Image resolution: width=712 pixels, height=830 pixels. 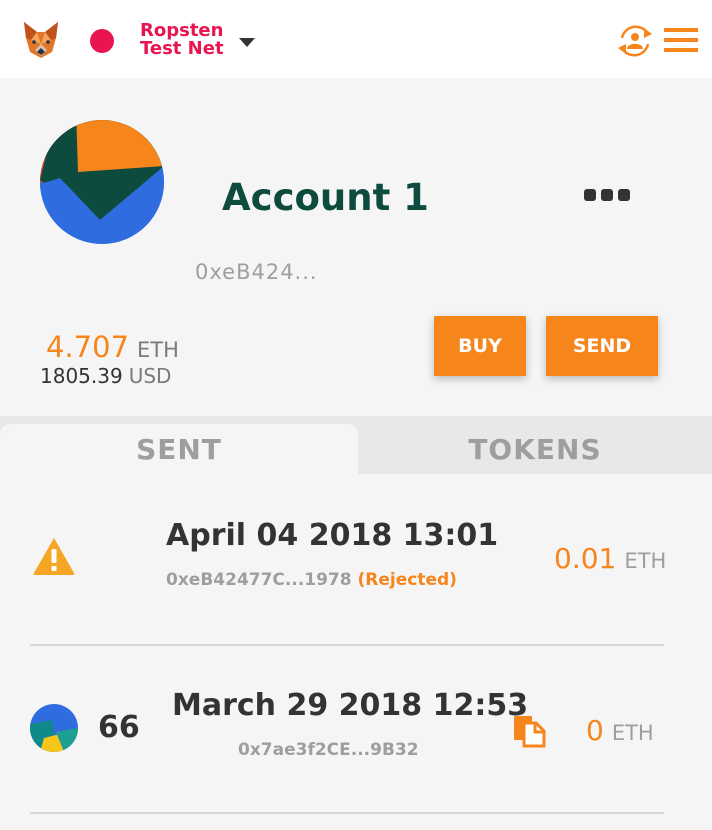 I want to click on hamburger-menu-icon, so click(x=681, y=40).